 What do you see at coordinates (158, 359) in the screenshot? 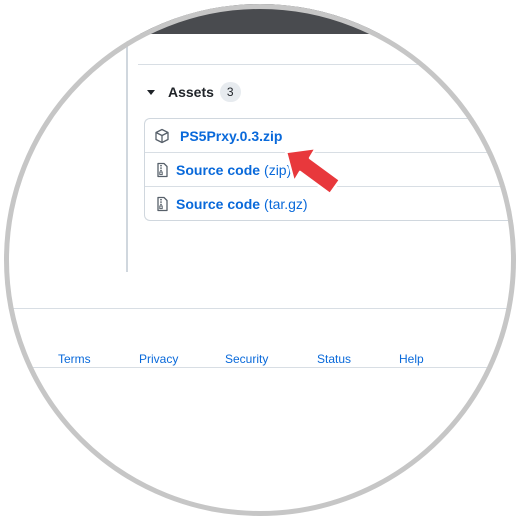
I see `footer-link-privacy: Privacy` at bounding box center [158, 359].